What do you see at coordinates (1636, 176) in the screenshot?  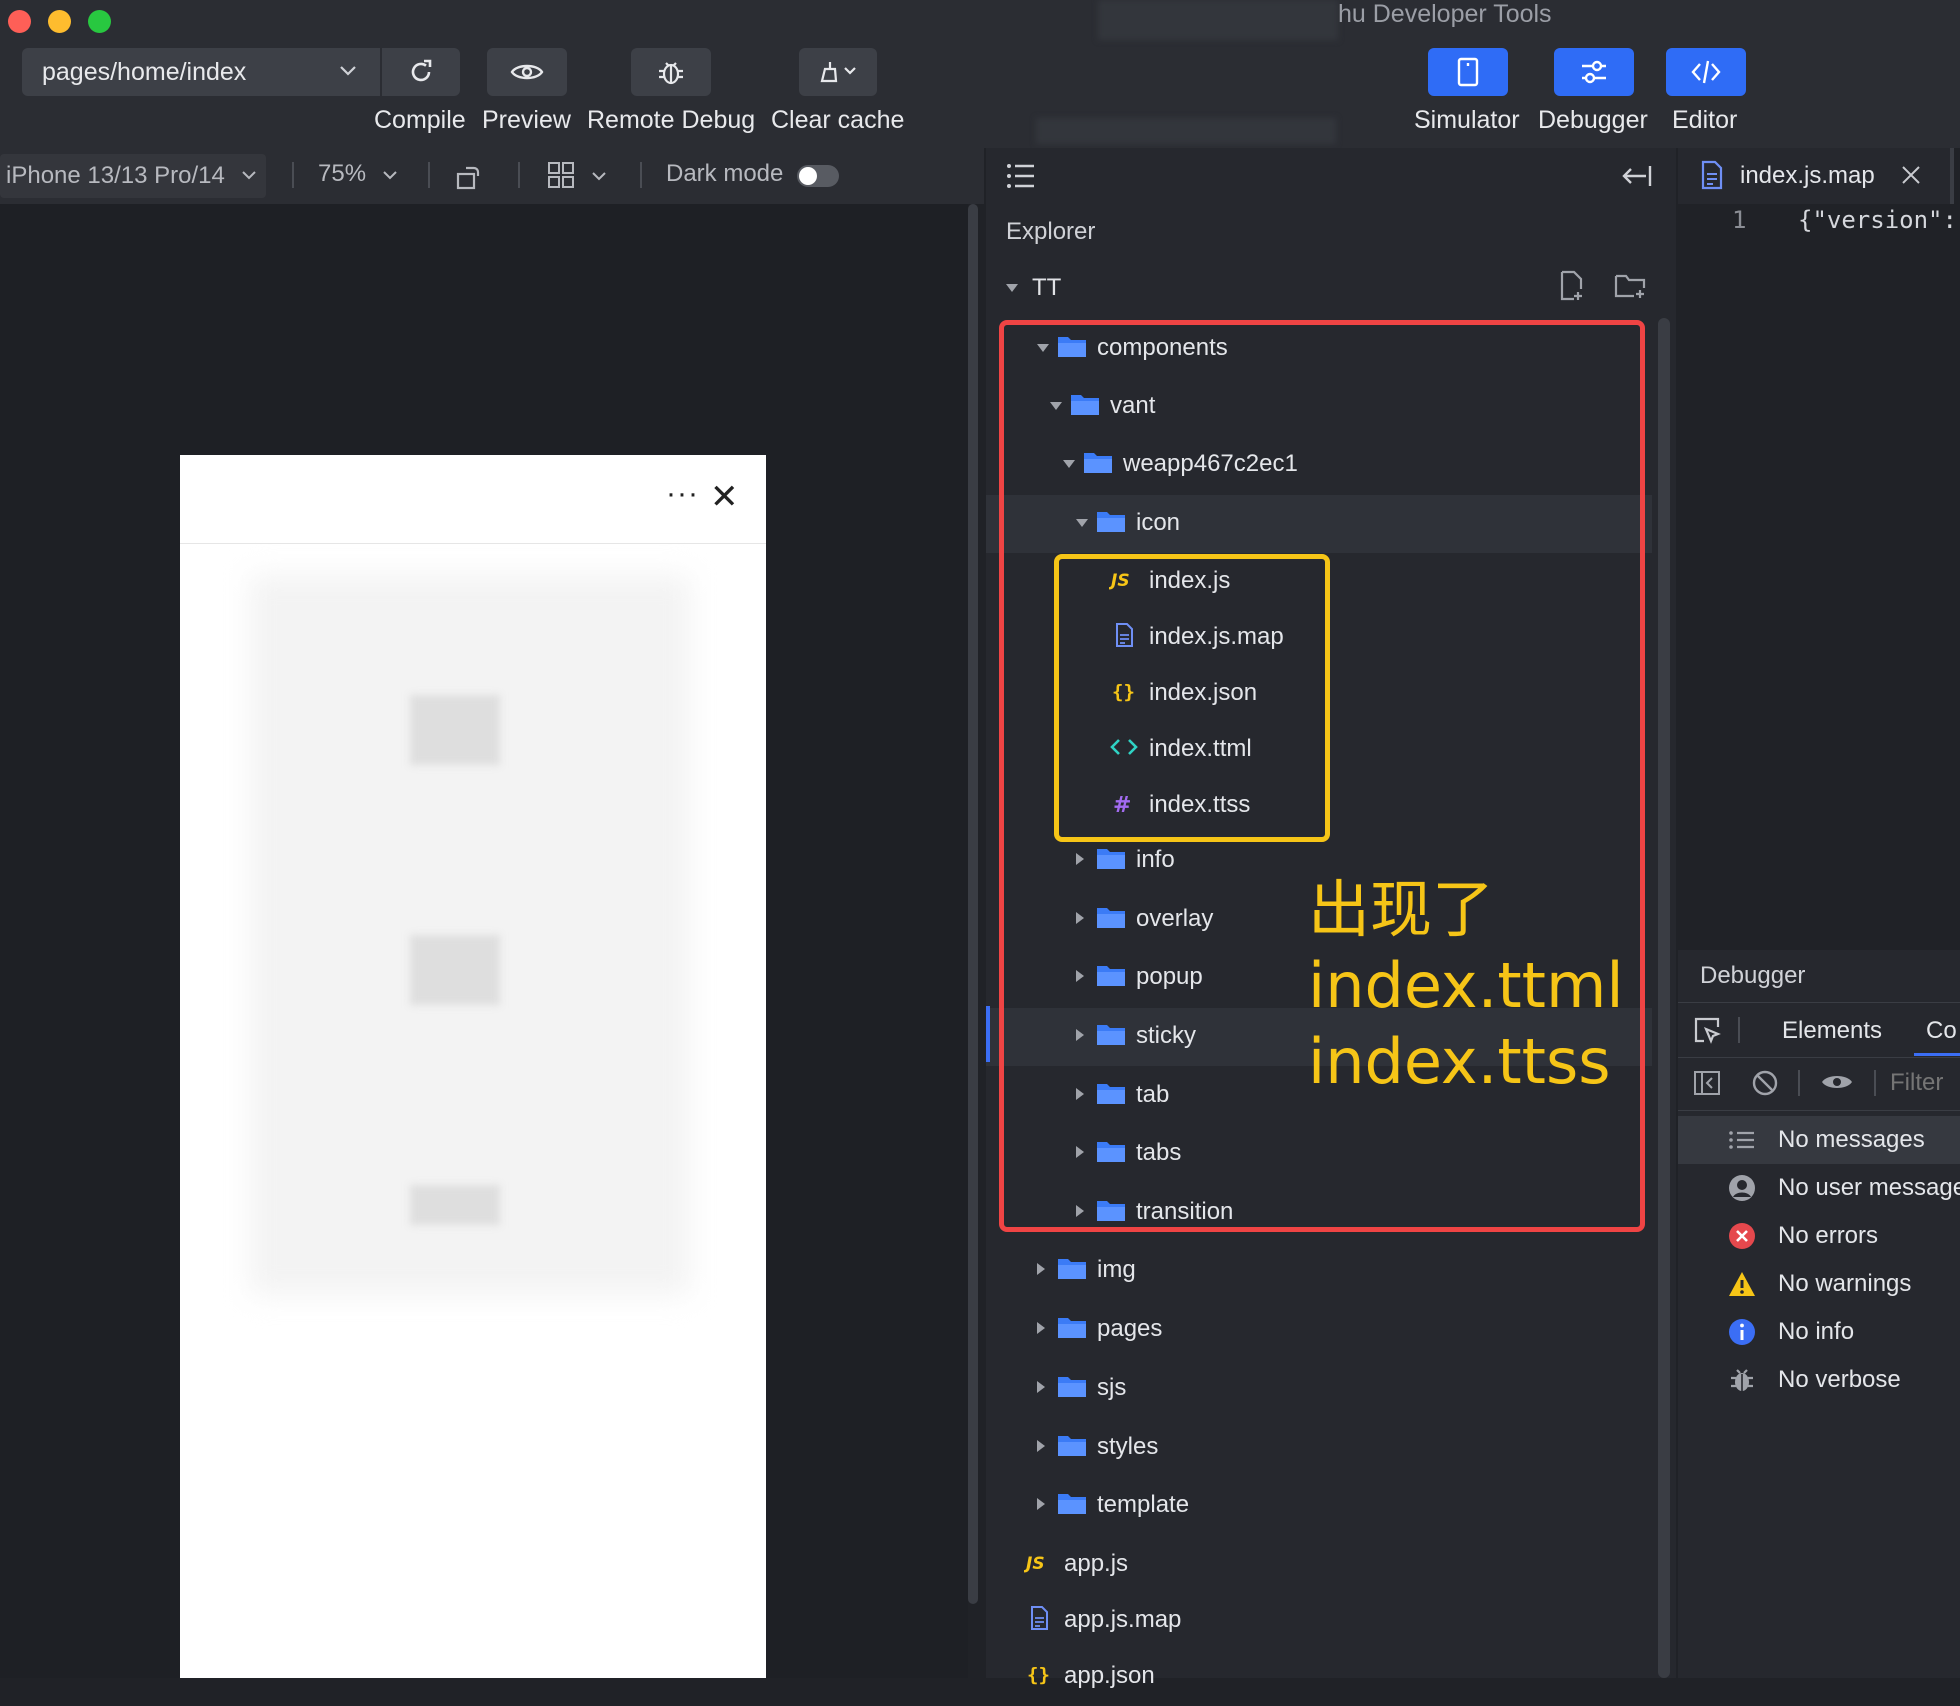 I see `collapse-panel-icon` at bounding box center [1636, 176].